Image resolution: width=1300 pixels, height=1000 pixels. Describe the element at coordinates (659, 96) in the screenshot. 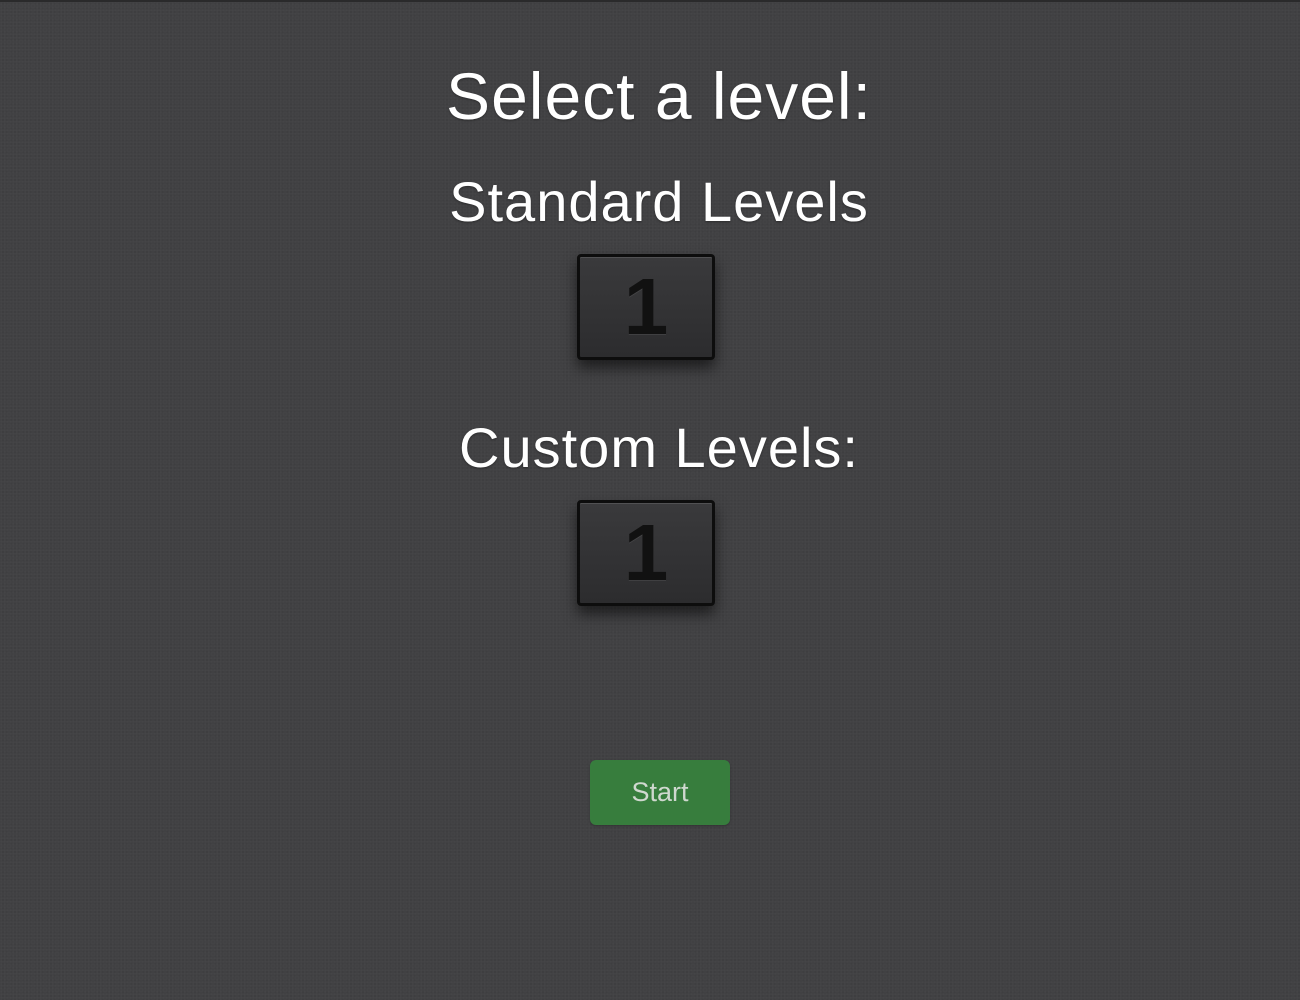

I see `page-title: Select a level:` at that location.